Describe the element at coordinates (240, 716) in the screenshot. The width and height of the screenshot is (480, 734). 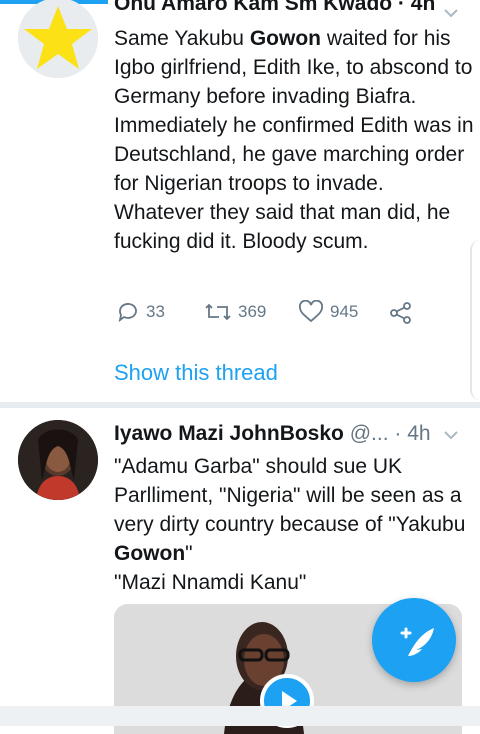
I see `bottom-bar` at that location.